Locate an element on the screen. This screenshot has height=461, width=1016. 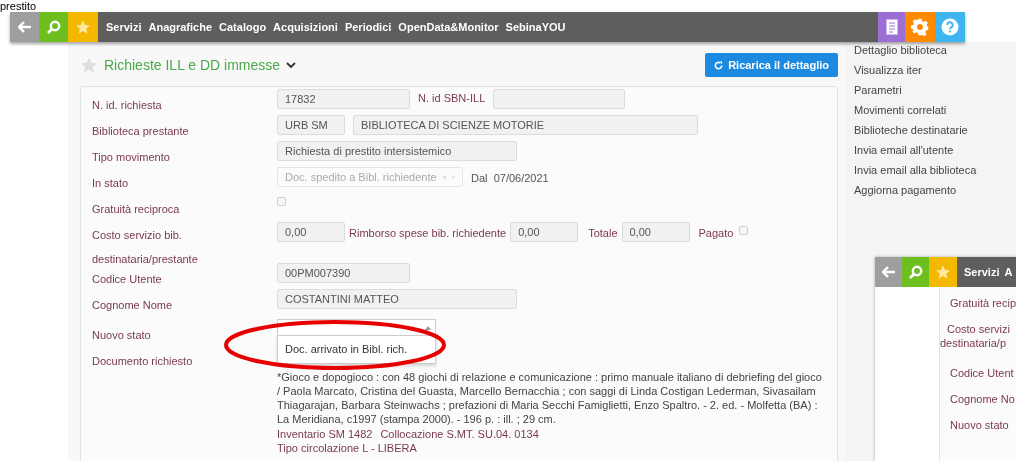
circulation-text: Tipo circolazione L - LIBERA is located at coordinates (347, 448).